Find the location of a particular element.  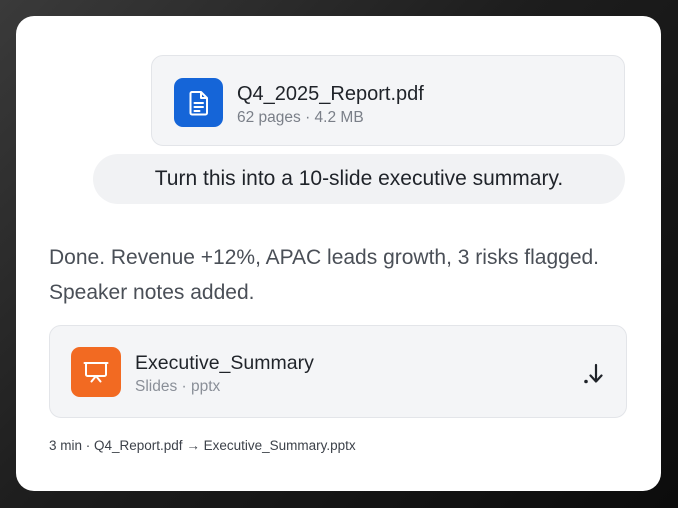

output-file-name: Executive_Summary is located at coordinates (224, 363).